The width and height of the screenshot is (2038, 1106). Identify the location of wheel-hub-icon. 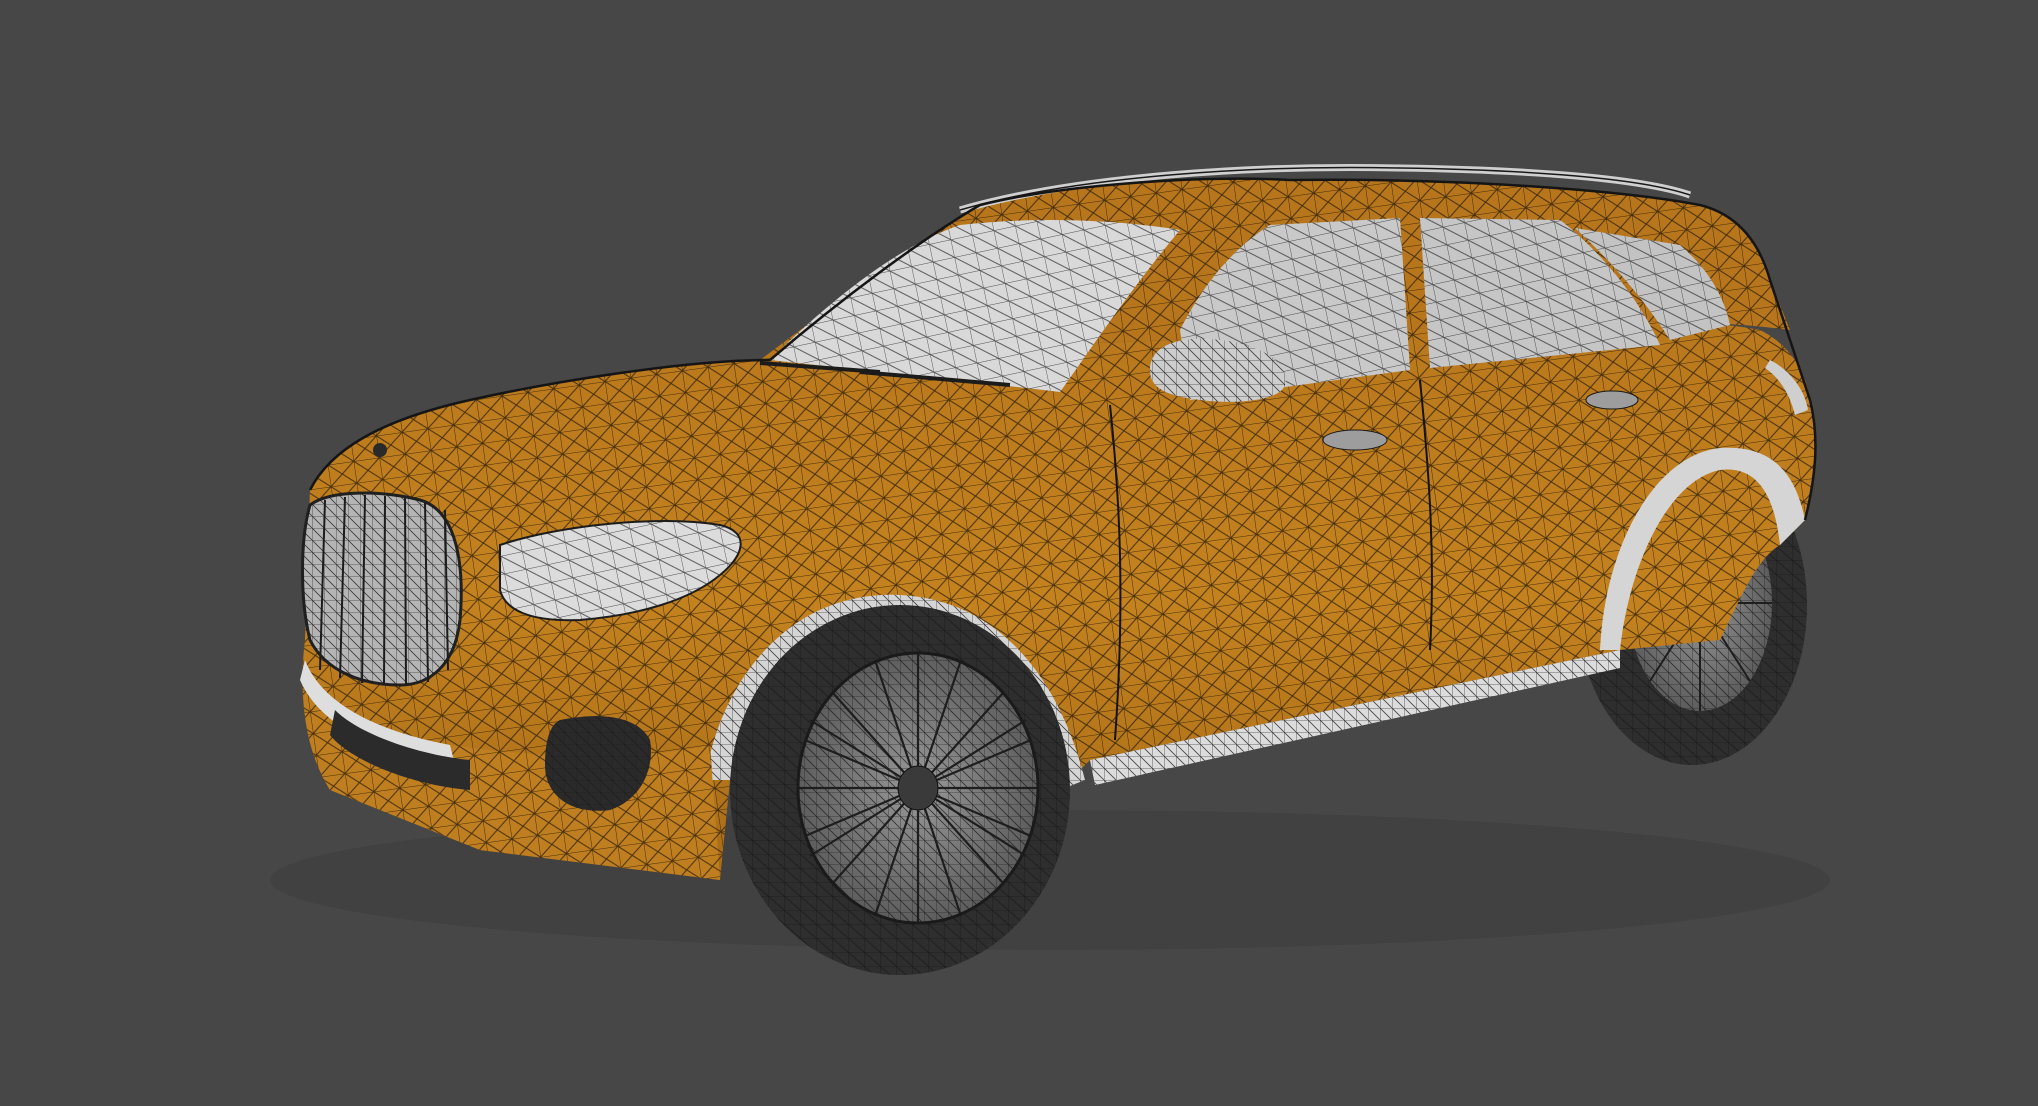
(918, 788).